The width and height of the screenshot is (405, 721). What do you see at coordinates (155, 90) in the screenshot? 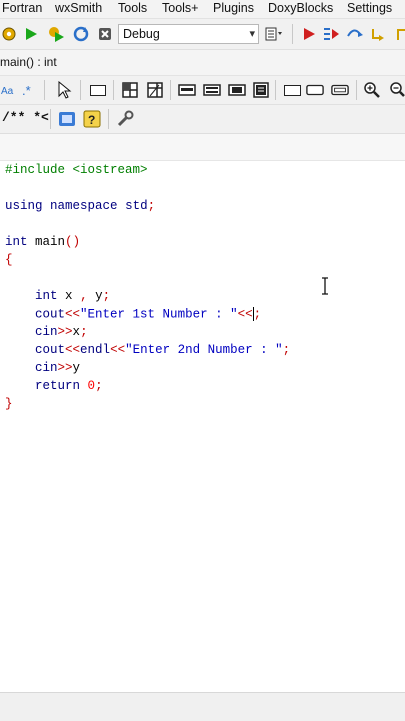
I see `flex-grid-sizer-icon` at bounding box center [155, 90].